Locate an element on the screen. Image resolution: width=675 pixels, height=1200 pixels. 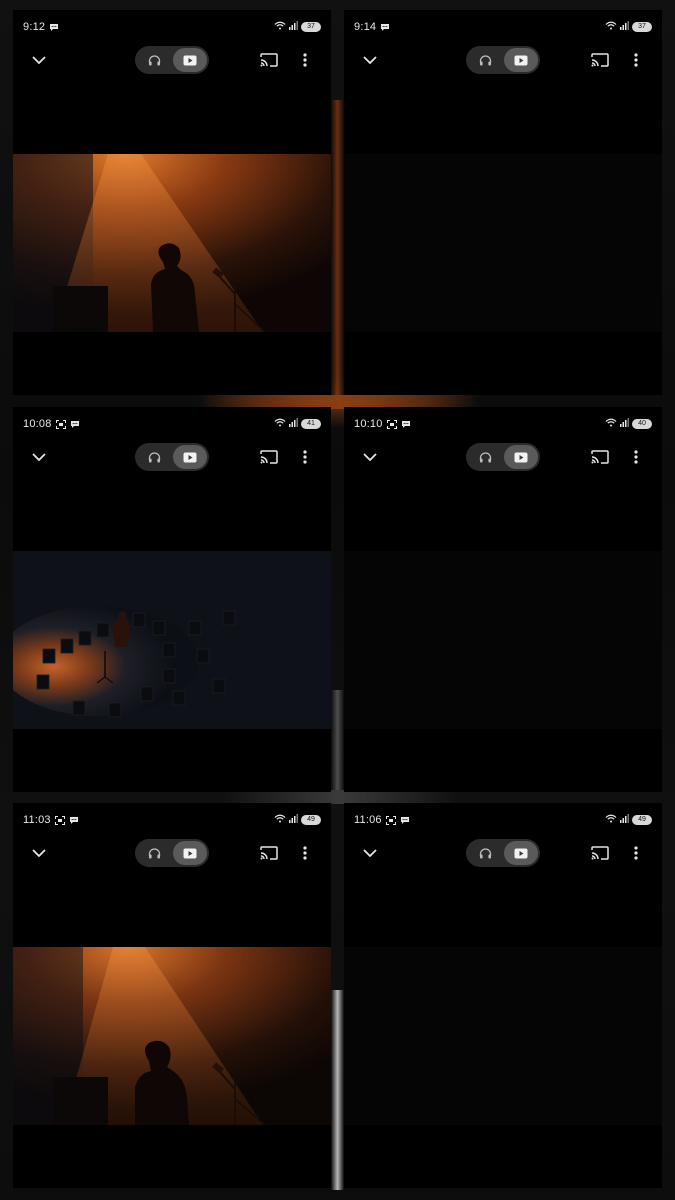
battery-indicator: 49 is located at coordinates (642, 820).